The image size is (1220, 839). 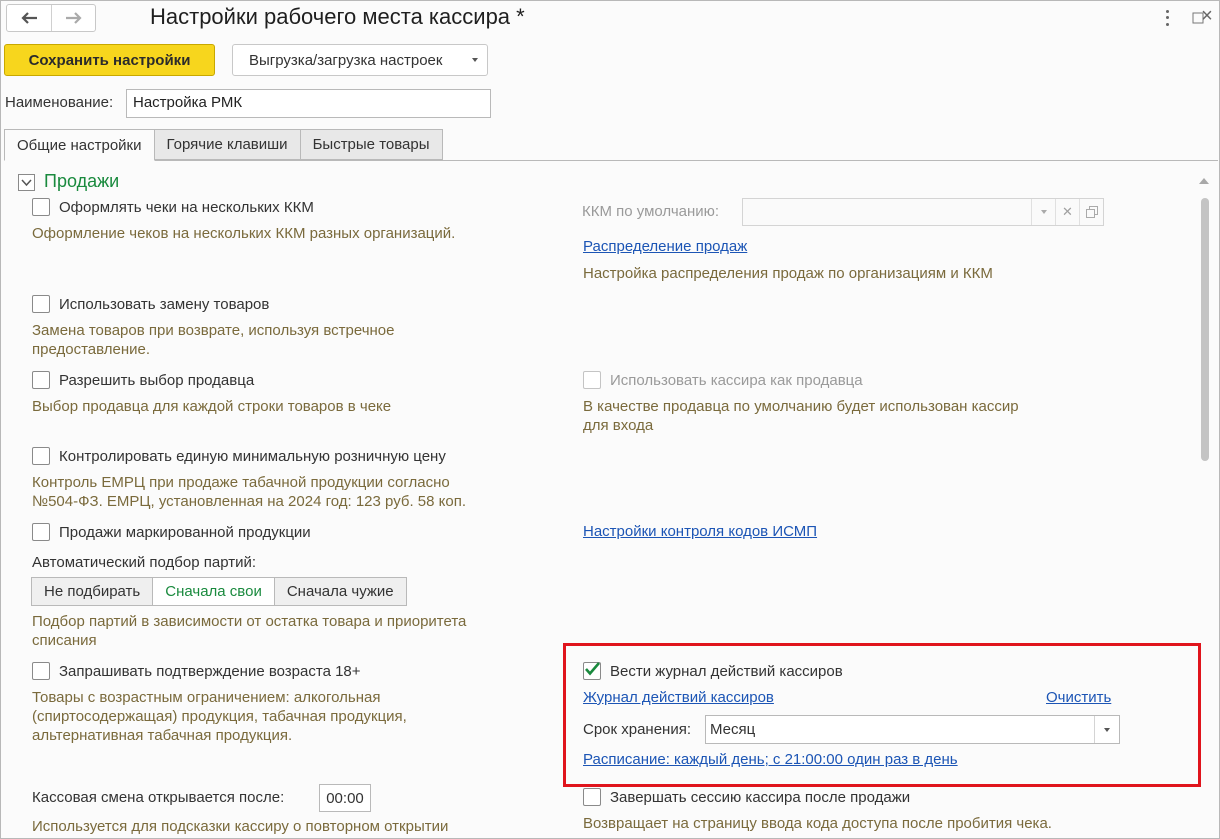 I want to click on multi-kkm-checkbox, so click(x=41, y=207).